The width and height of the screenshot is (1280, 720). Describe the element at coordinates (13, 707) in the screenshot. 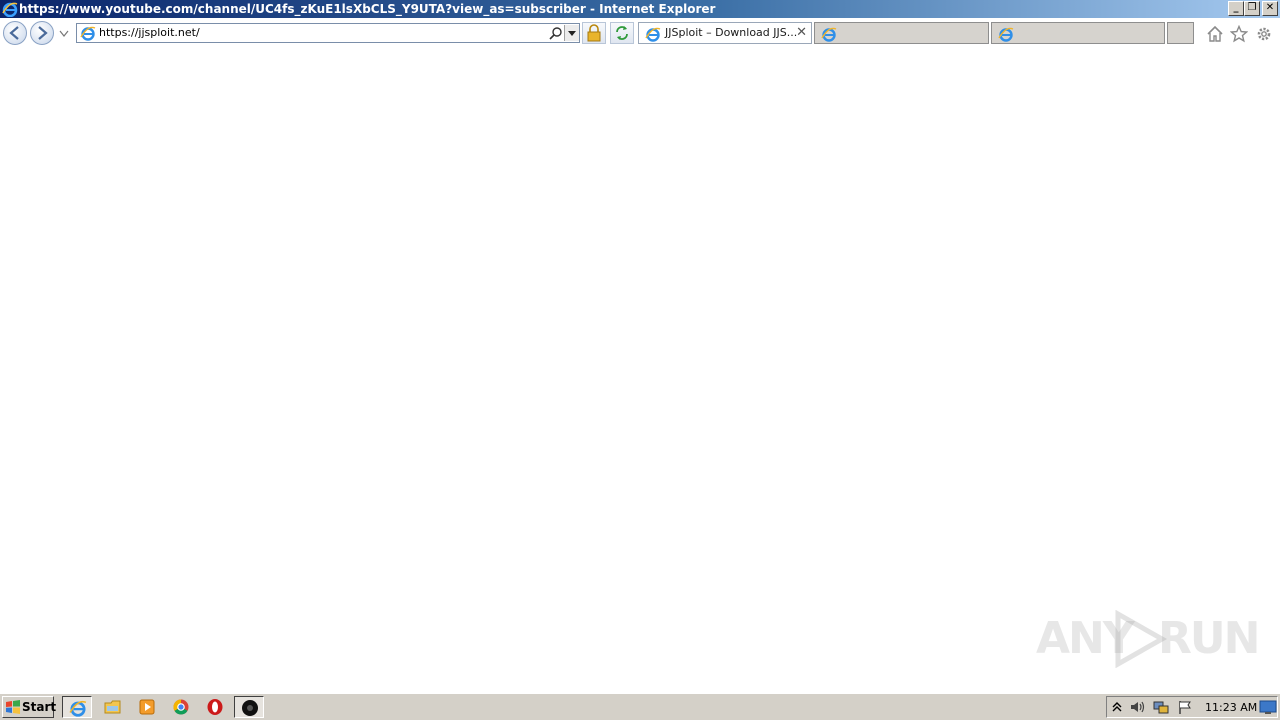

I see `windows-flag-icon` at that location.